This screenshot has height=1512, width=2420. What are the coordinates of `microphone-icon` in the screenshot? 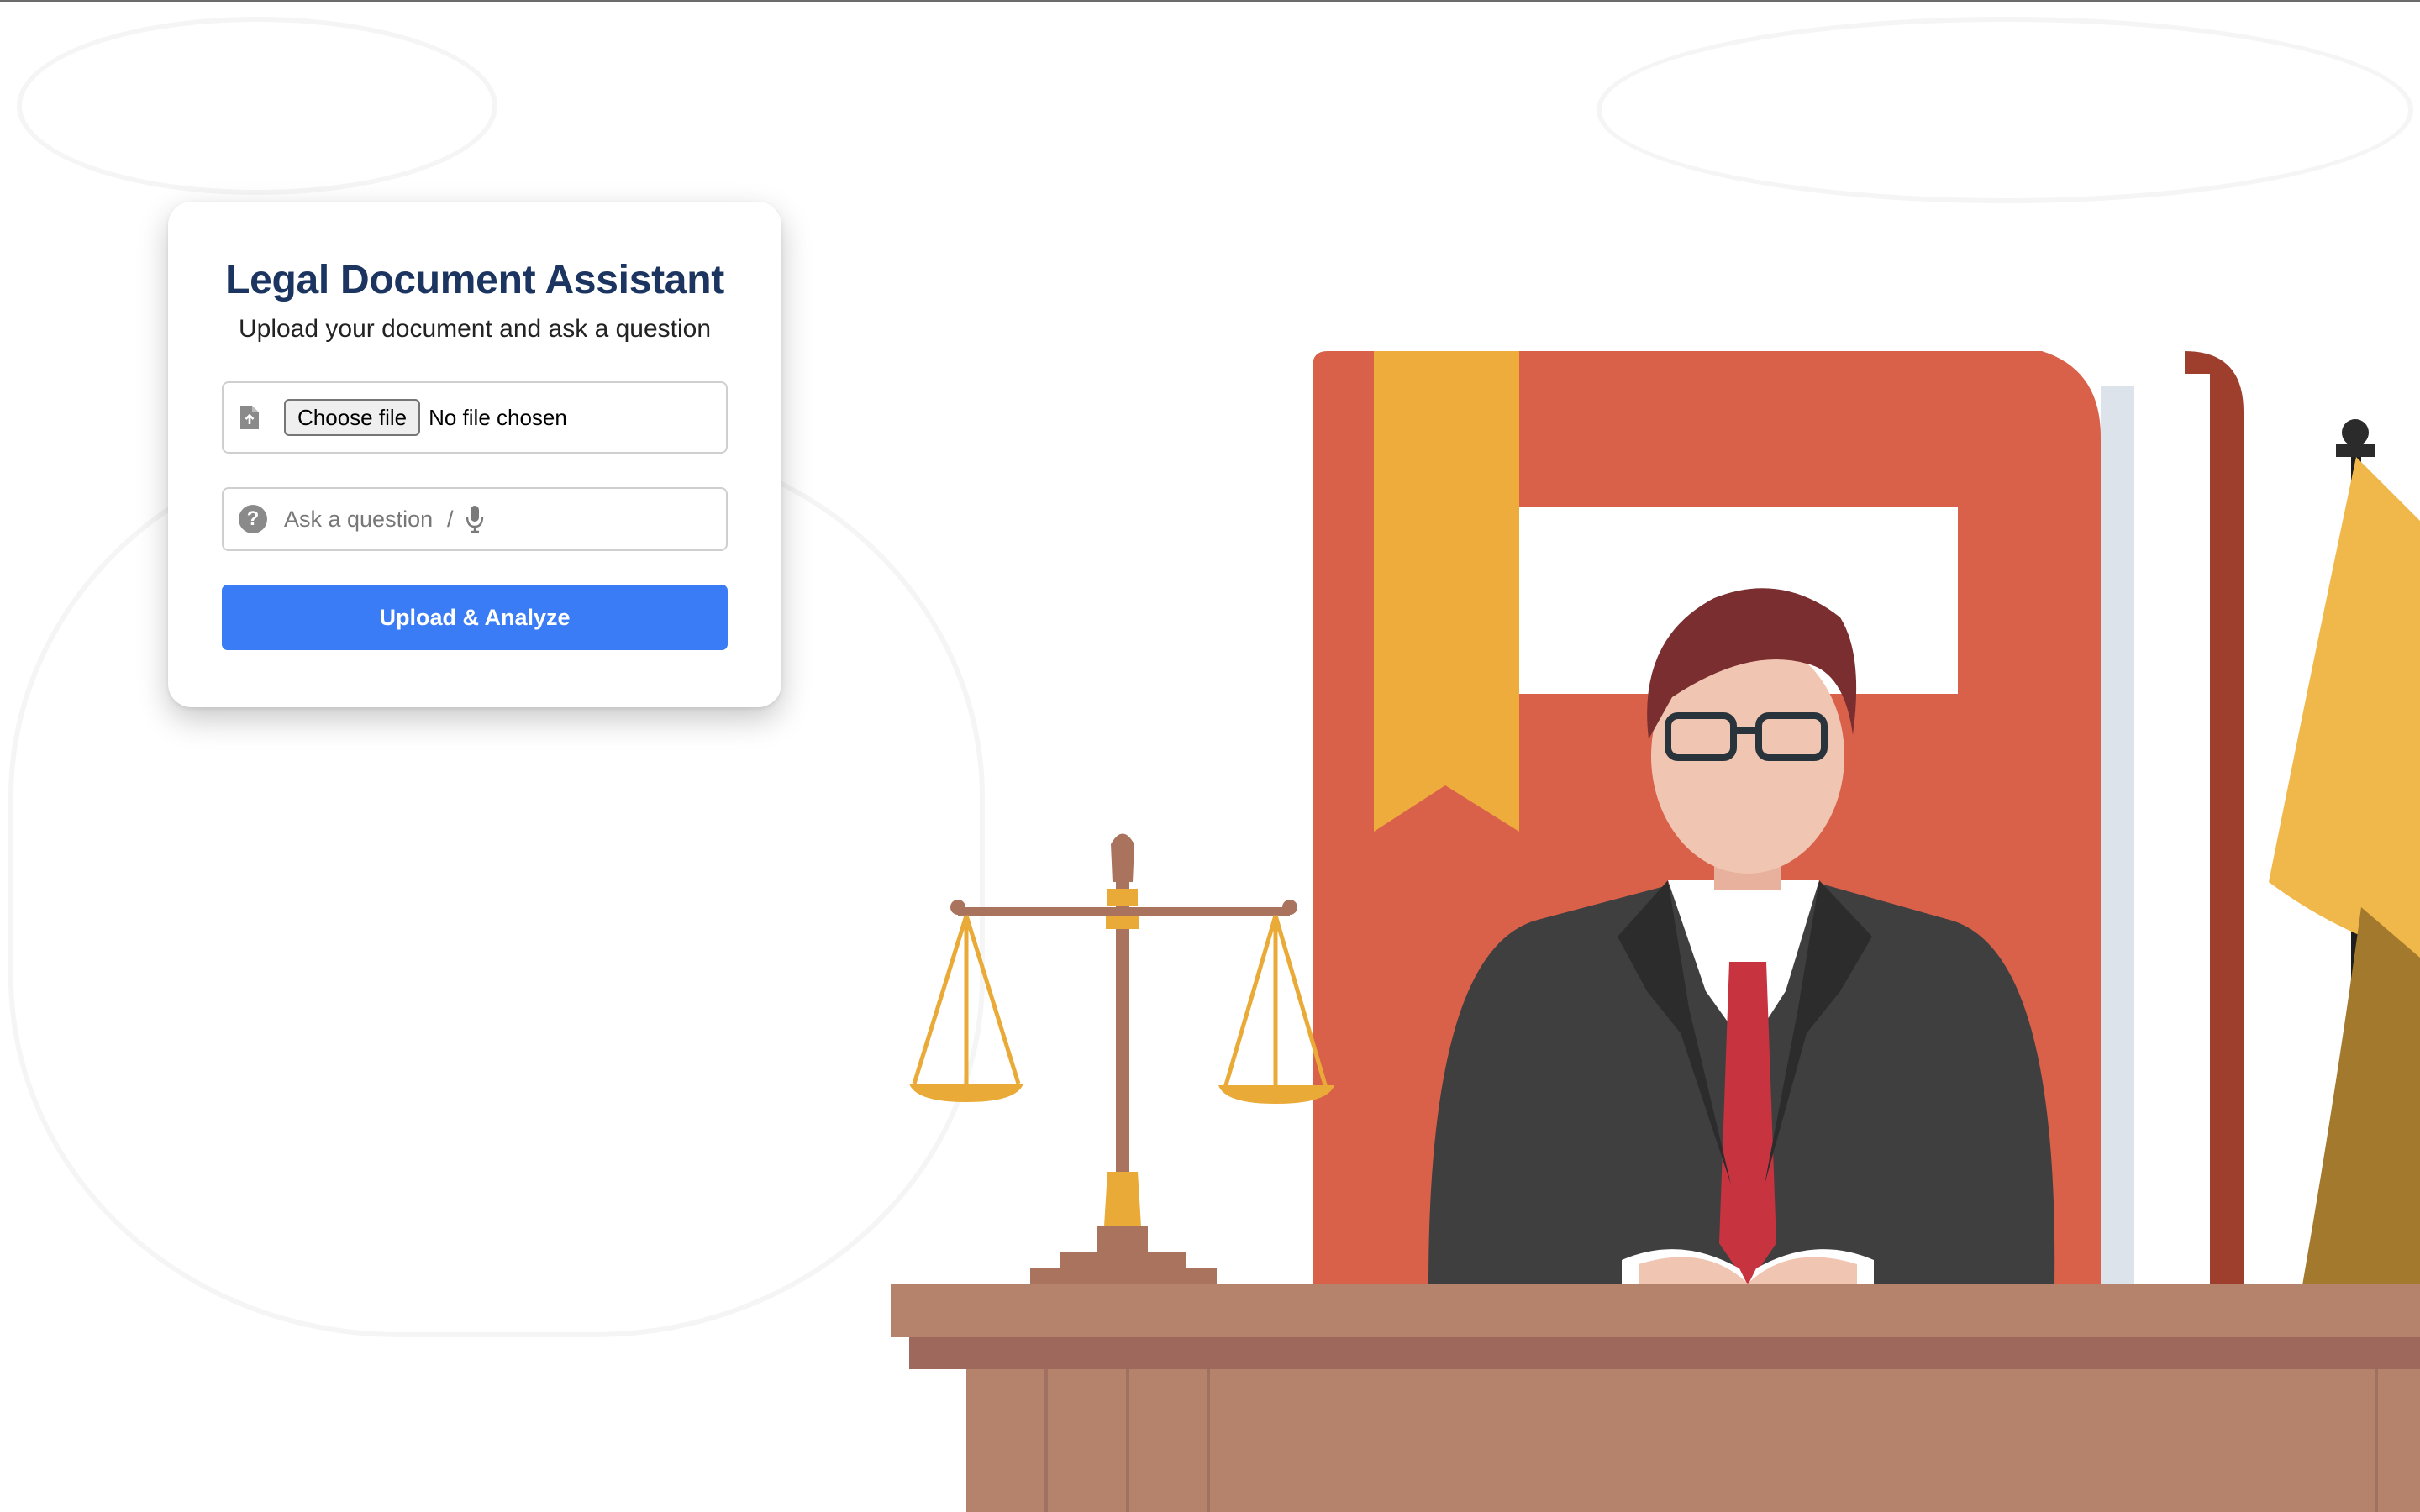 It's located at (475, 519).